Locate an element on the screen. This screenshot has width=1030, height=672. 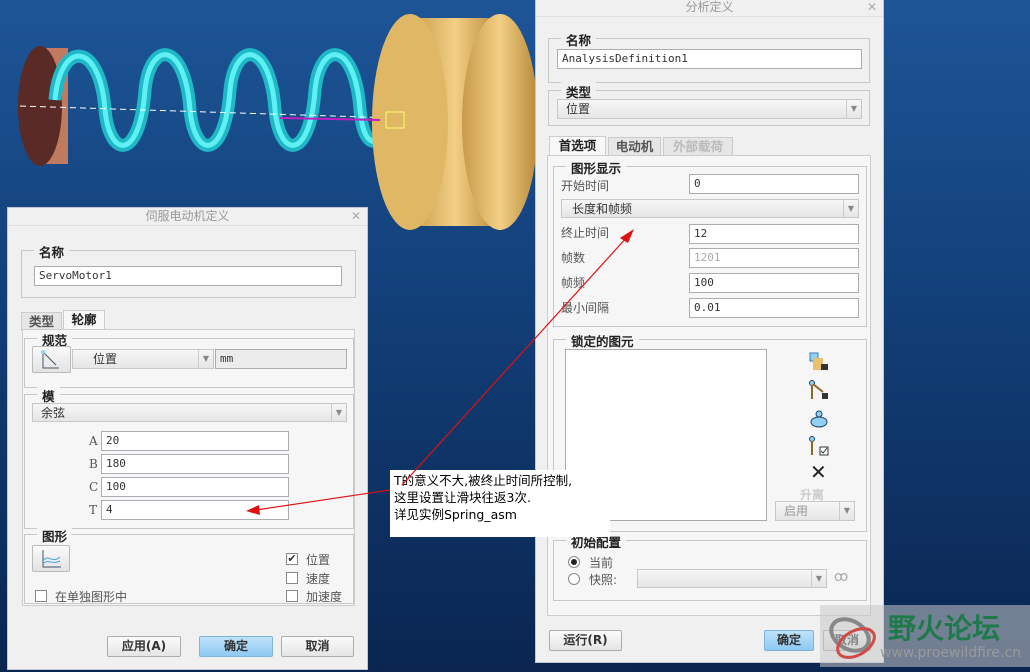
start-time-label: 开始时间 is located at coordinates (585, 186).